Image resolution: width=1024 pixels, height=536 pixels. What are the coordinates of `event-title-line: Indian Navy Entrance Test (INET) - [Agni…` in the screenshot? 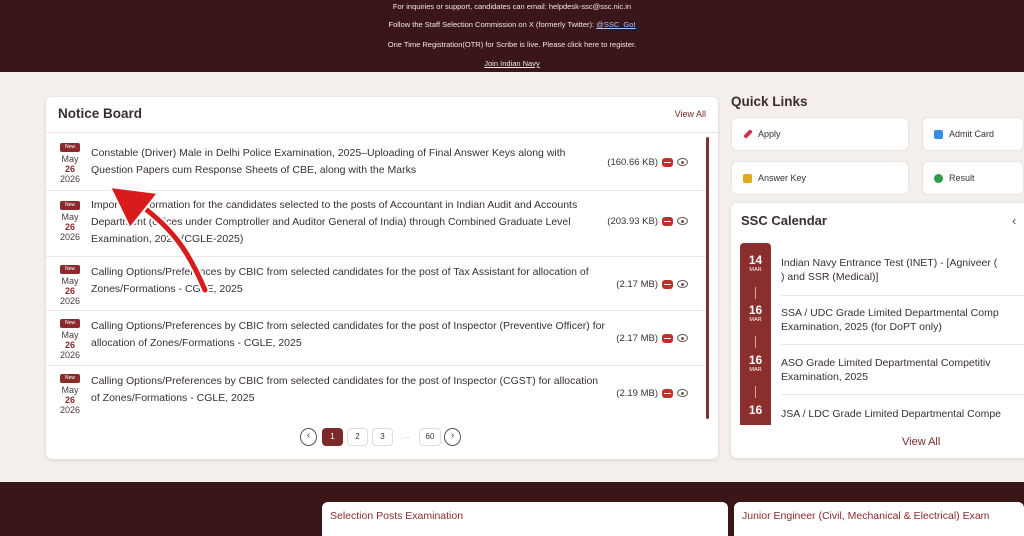 It's located at (889, 263).